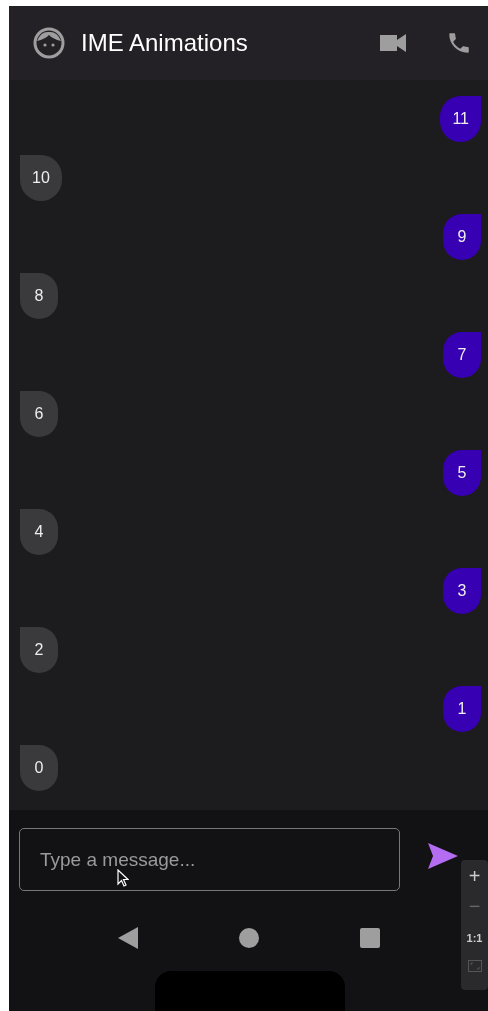 The image size is (488, 1011). What do you see at coordinates (123, 878) in the screenshot?
I see `mouse-cursor-icon` at bounding box center [123, 878].